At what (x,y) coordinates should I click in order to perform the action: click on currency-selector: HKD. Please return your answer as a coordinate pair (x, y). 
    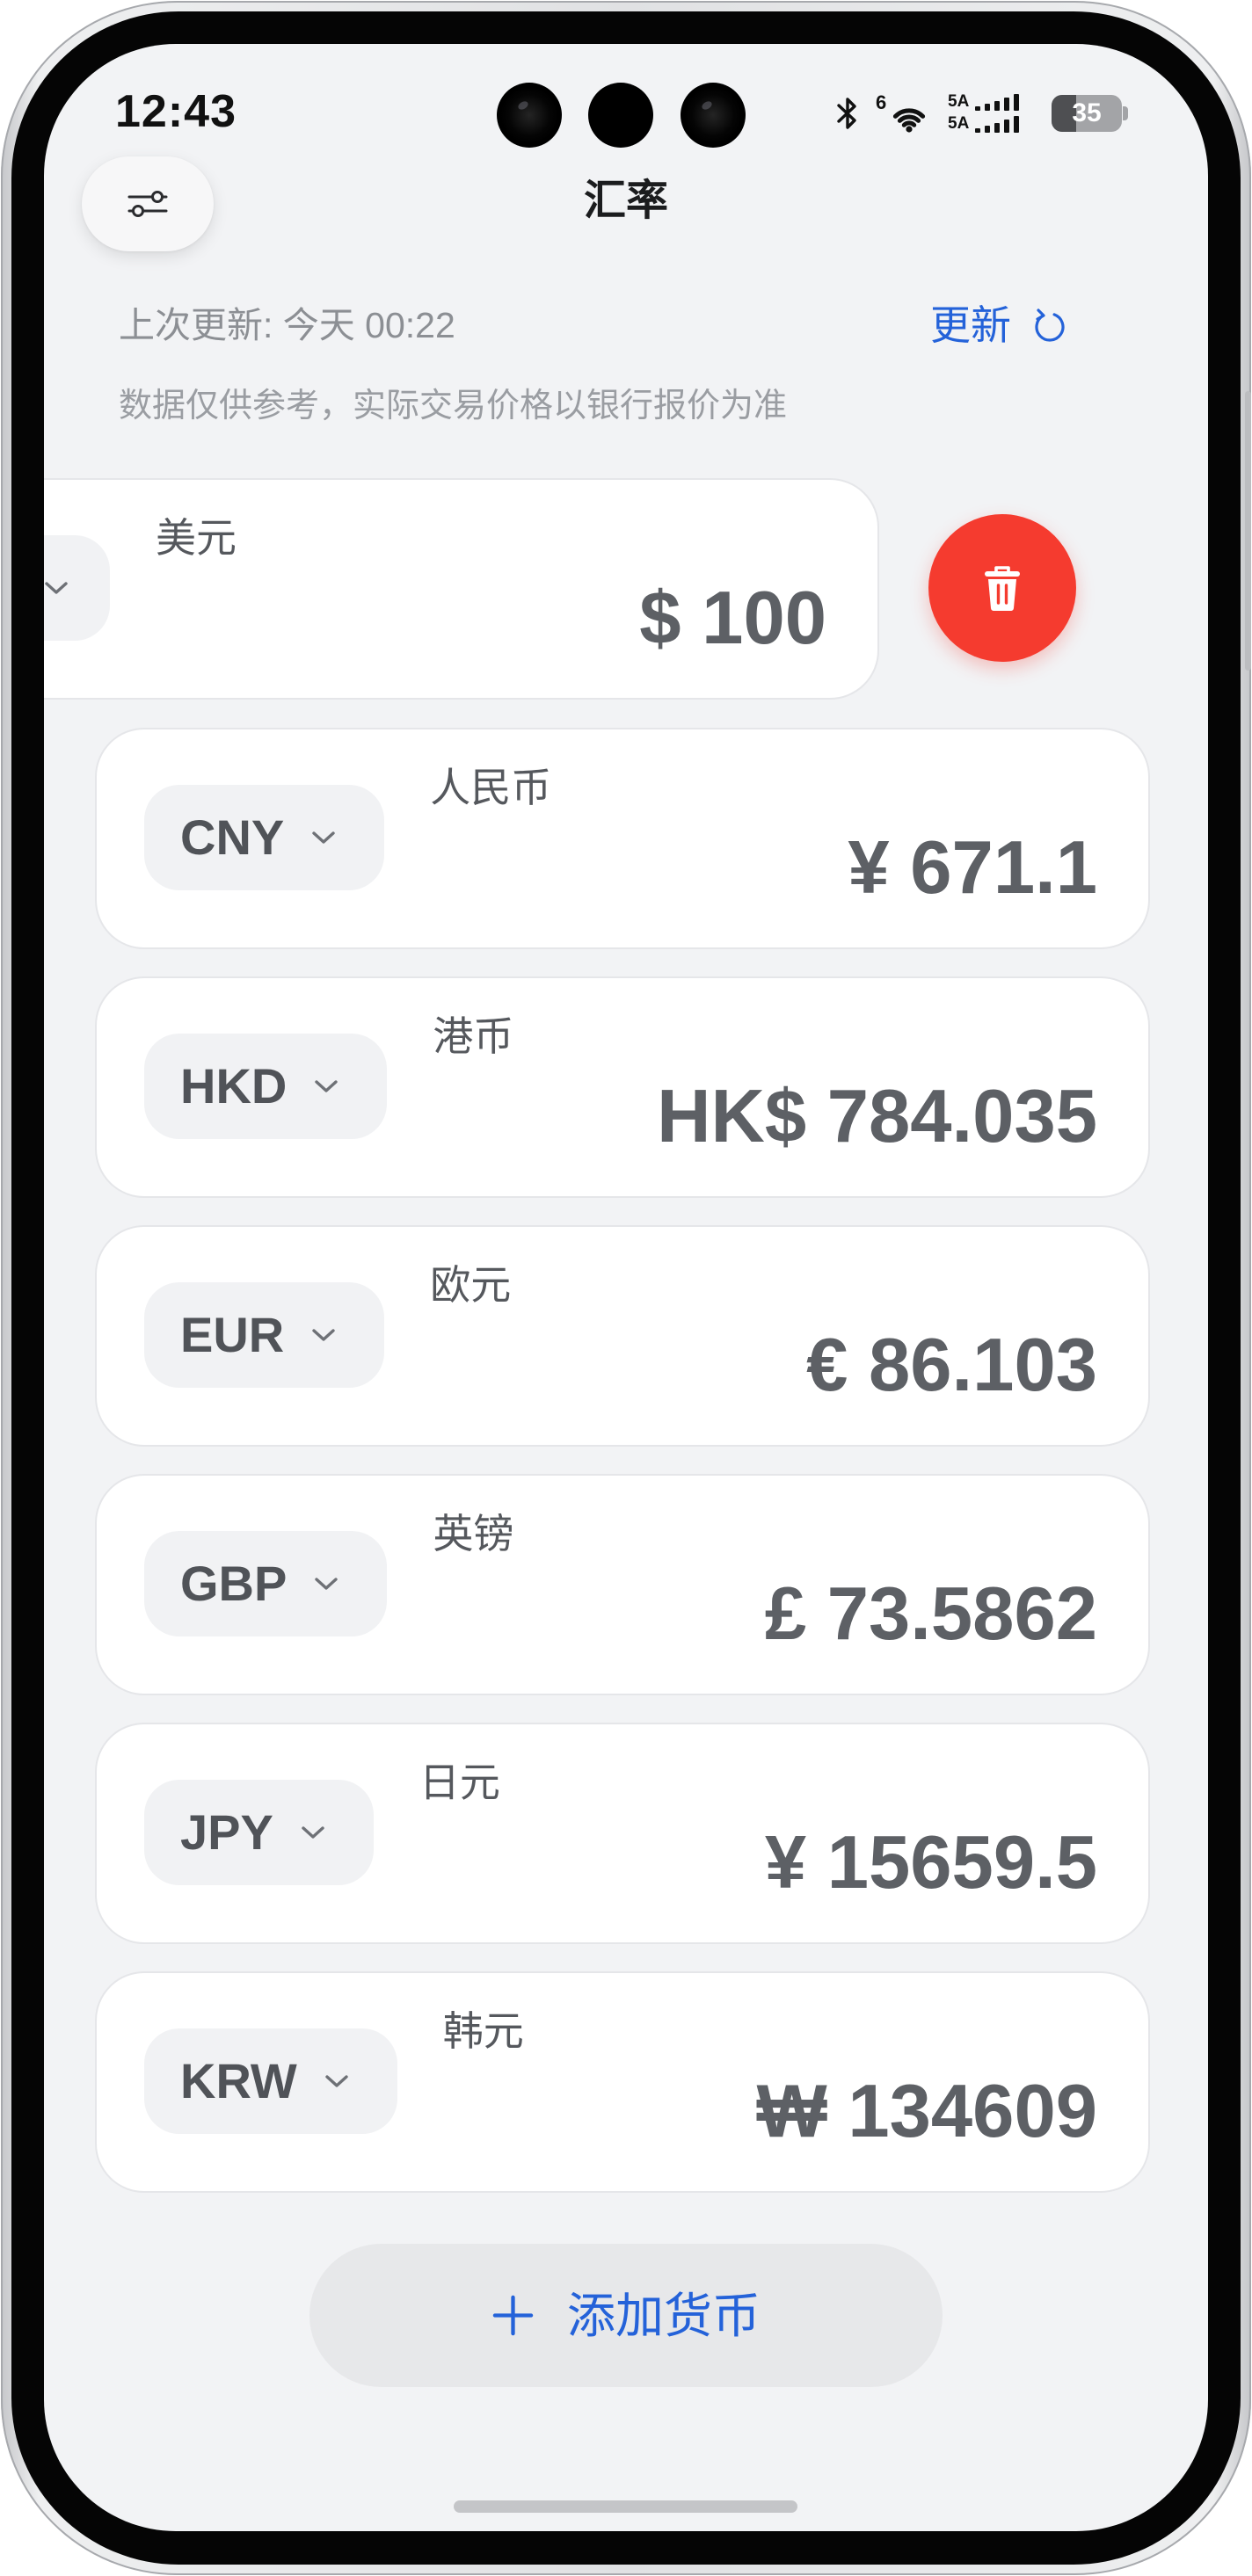
    Looking at the image, I should click on (266, 1086).